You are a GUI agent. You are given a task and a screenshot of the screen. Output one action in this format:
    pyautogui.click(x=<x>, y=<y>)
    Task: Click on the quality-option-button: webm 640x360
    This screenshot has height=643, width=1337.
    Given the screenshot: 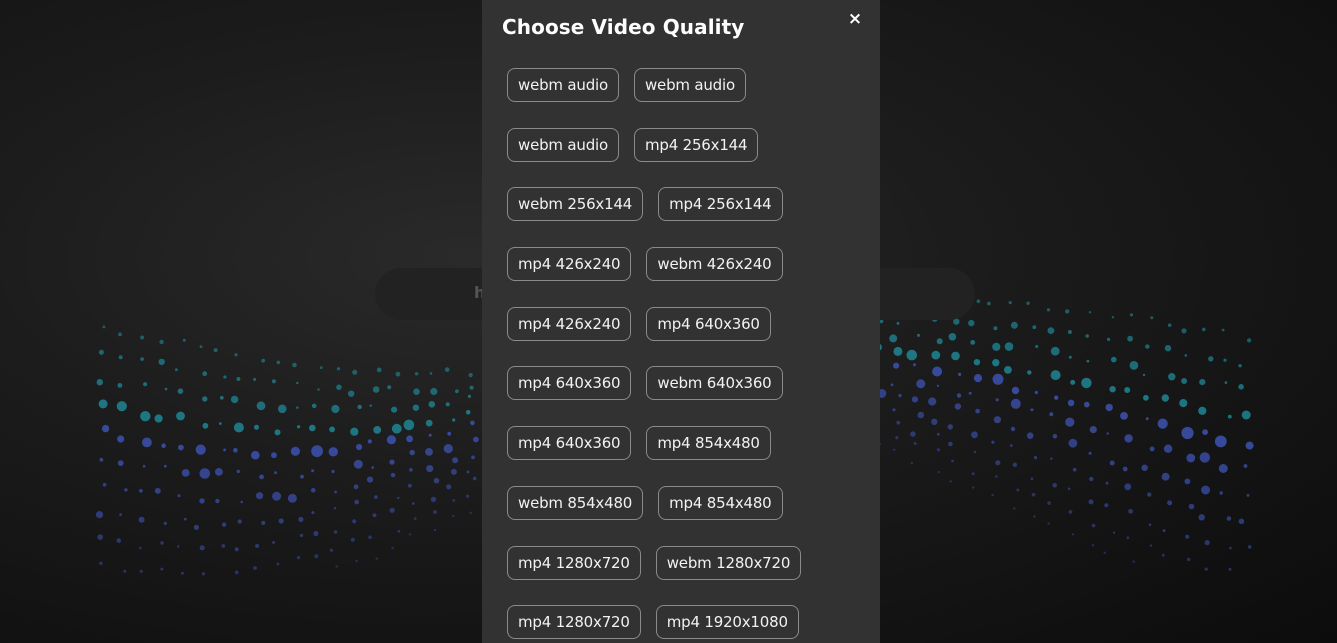 What is the action you would take?
    pyautogui.click(x=714, y=383)
    